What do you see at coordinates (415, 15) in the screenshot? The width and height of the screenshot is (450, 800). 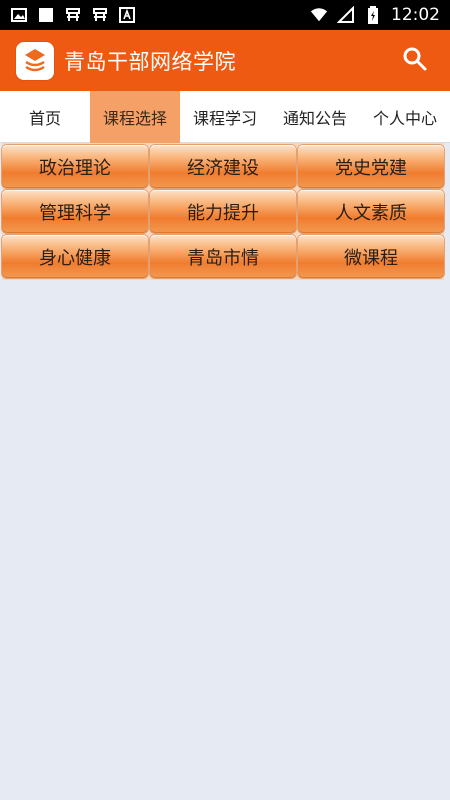 I see `status-time: 12:02` at bounding box center [415, 15].